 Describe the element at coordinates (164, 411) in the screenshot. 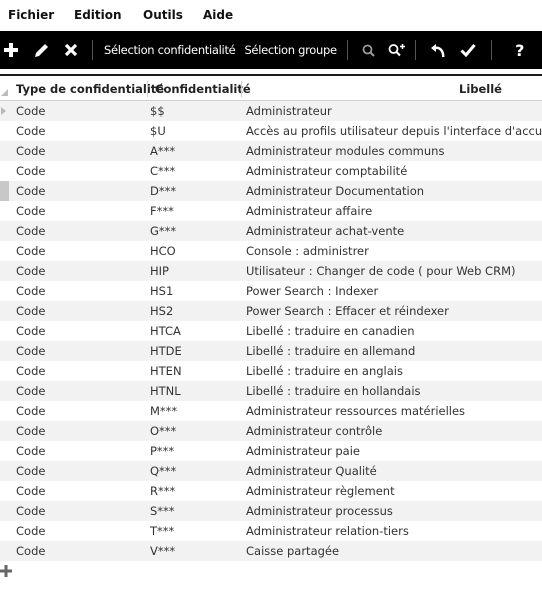

I see `cell-confidentialite: M***` at that location.